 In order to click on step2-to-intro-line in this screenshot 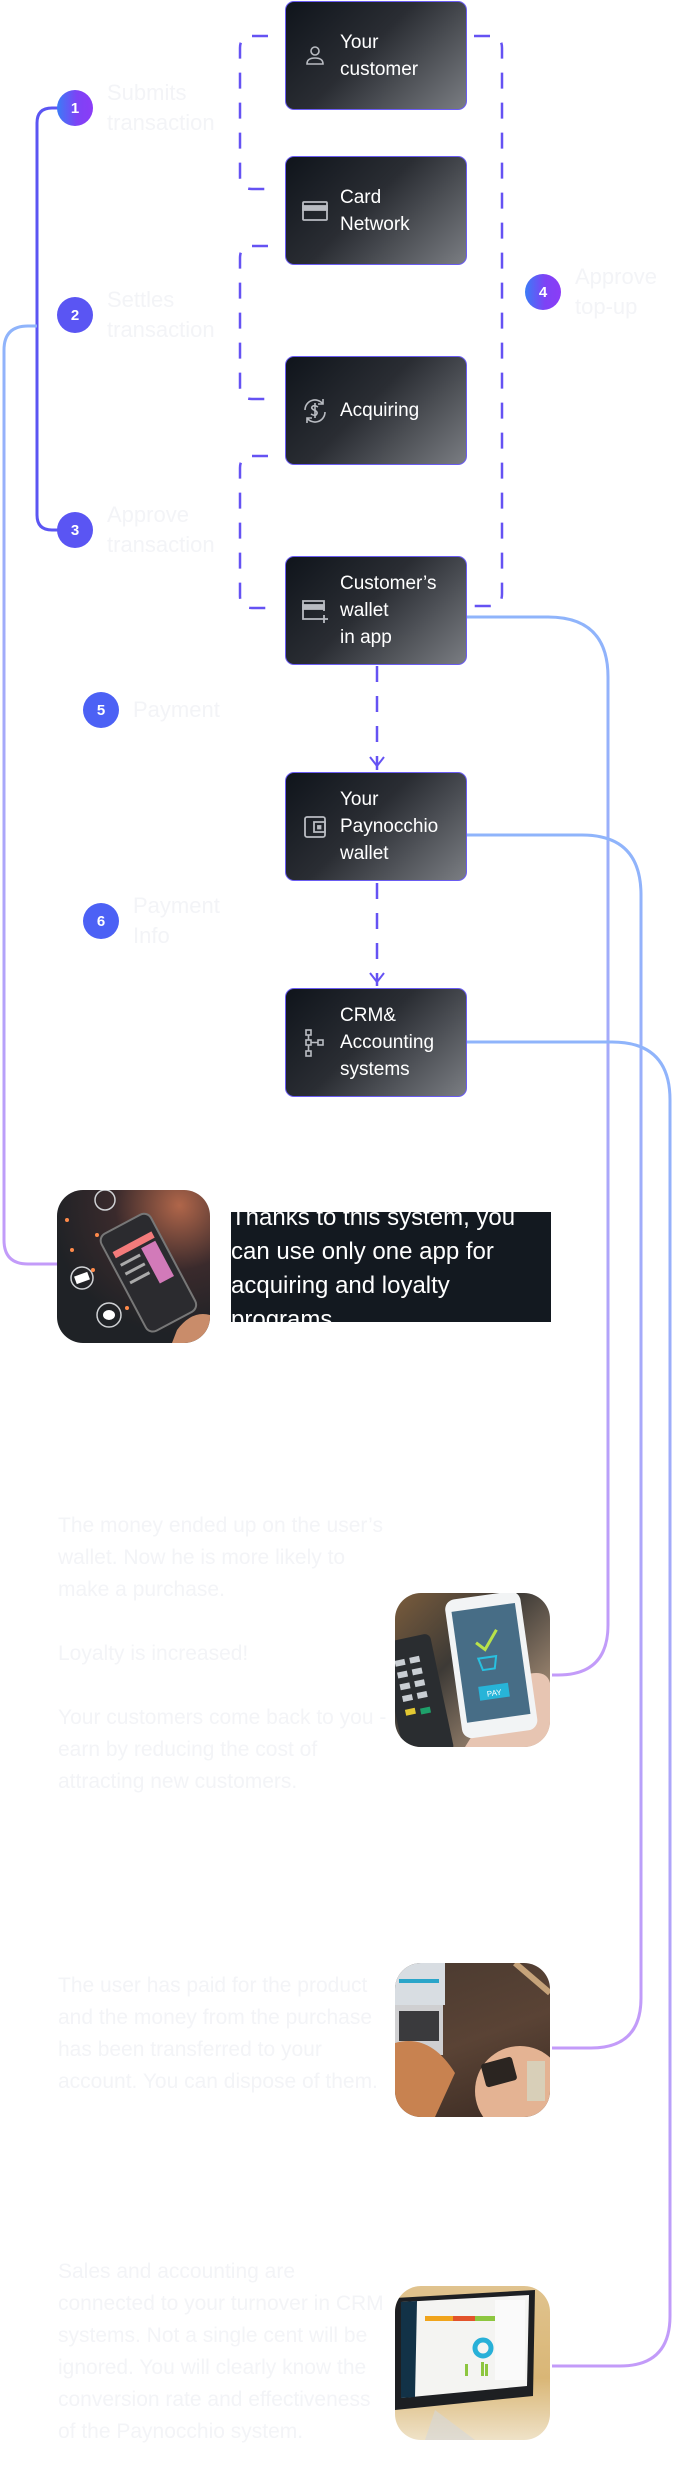, I will do `click(30, 795)`.